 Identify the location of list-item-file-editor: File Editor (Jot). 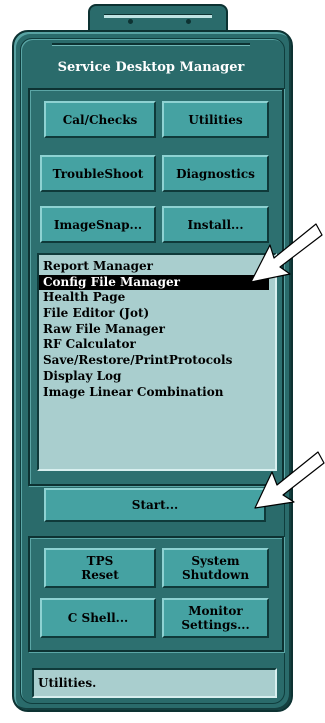
(157, 314).